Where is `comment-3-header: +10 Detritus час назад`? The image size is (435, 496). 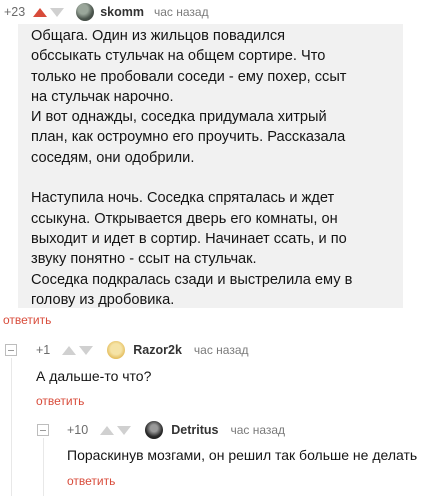 comment-3-header: +10 Detritus час назад is located at coordinates (176, 430).